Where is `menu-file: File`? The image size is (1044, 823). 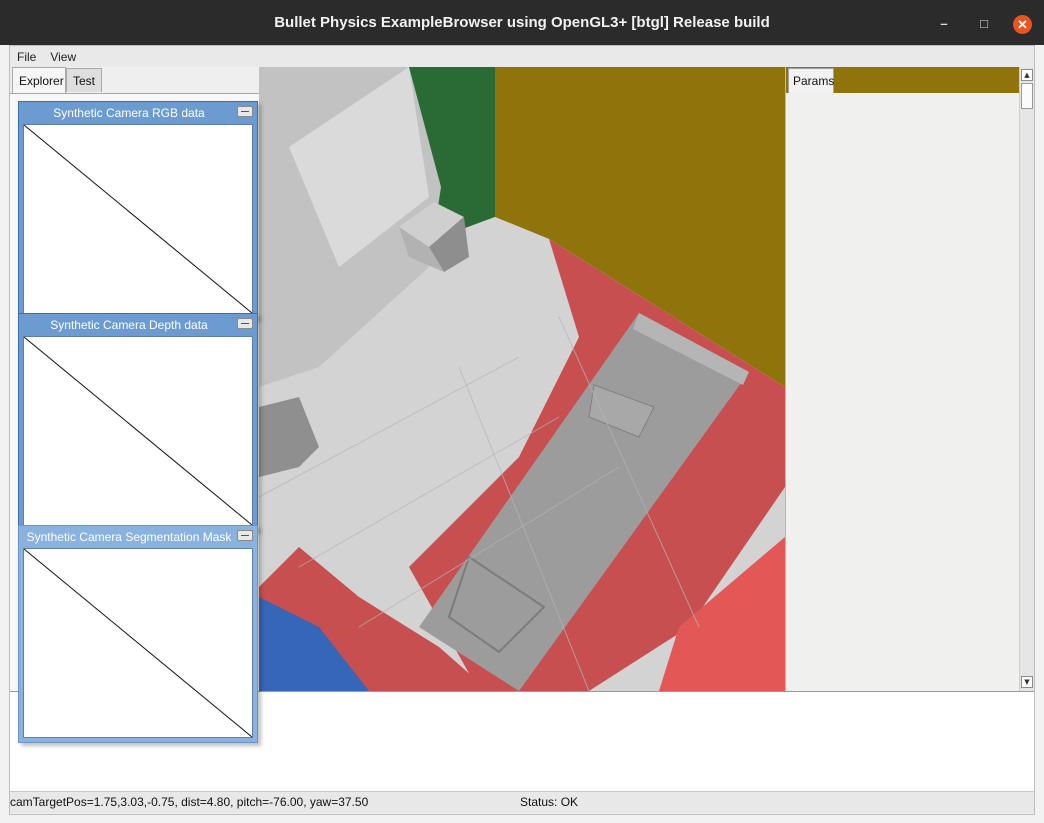 menu-file: File is located at coordinates (26, 57).